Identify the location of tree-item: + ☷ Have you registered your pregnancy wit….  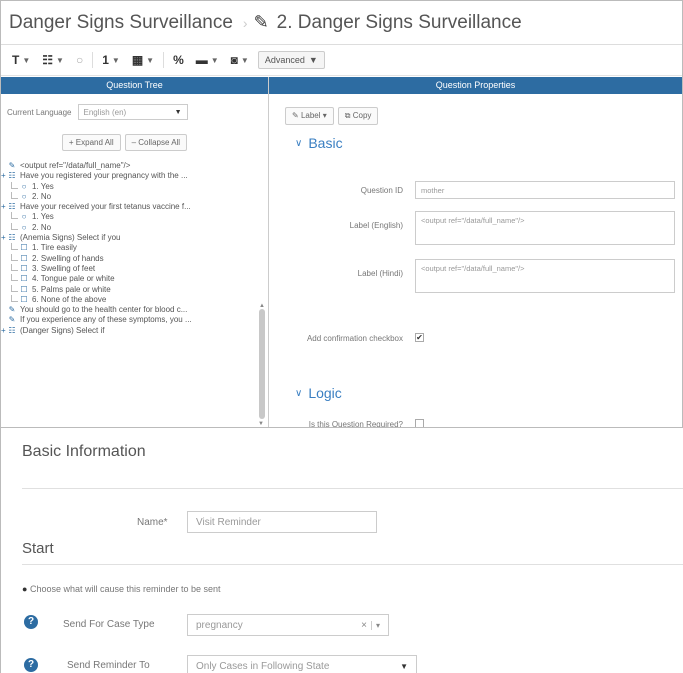
(134, 176).